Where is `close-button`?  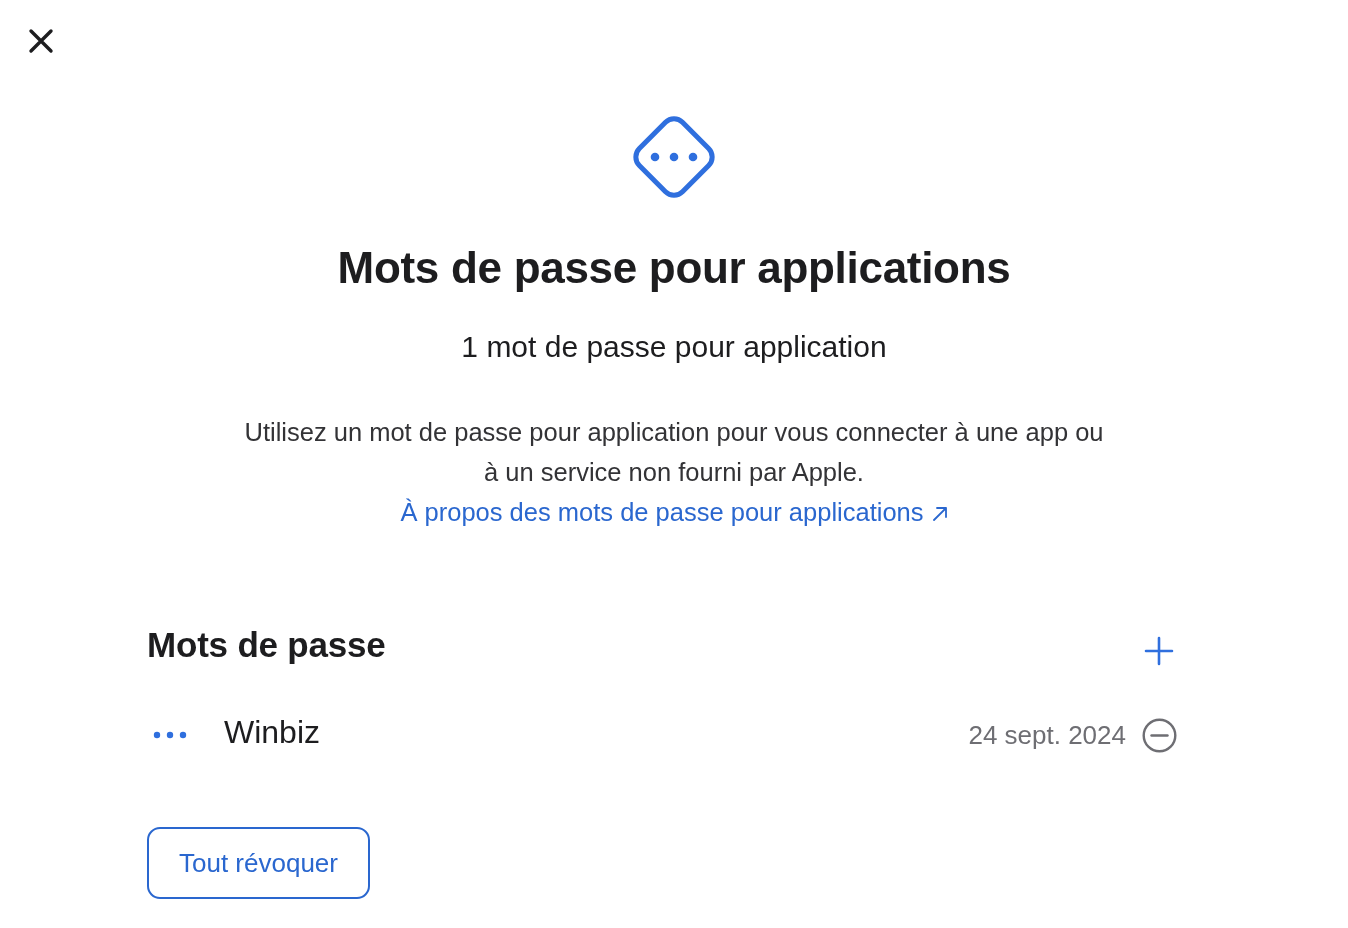 close-button is located at coordinates (41, 41).